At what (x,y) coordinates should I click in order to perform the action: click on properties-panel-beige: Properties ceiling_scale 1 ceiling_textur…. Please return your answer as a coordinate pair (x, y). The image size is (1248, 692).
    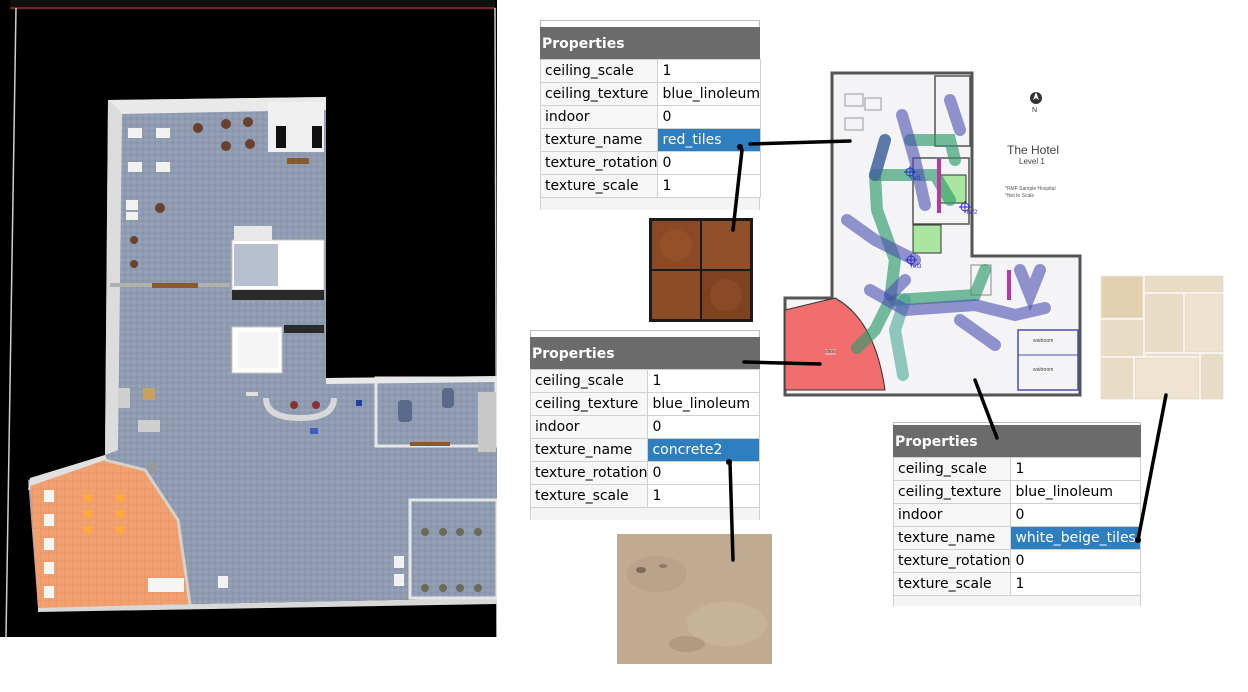
    Looking at the image, I should click on (1016, 514).